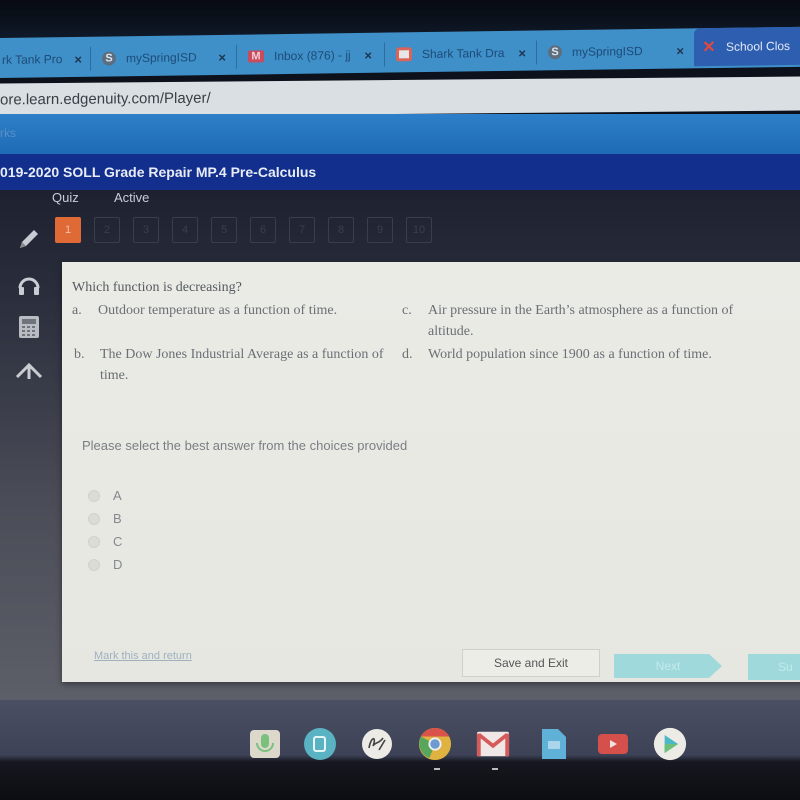 The width and height of the screenshot is (800, 800). What do you see at coordinates (419, 230) in the screenshot?
I see `question-number-10: 10` at bounding box center [419, 230].